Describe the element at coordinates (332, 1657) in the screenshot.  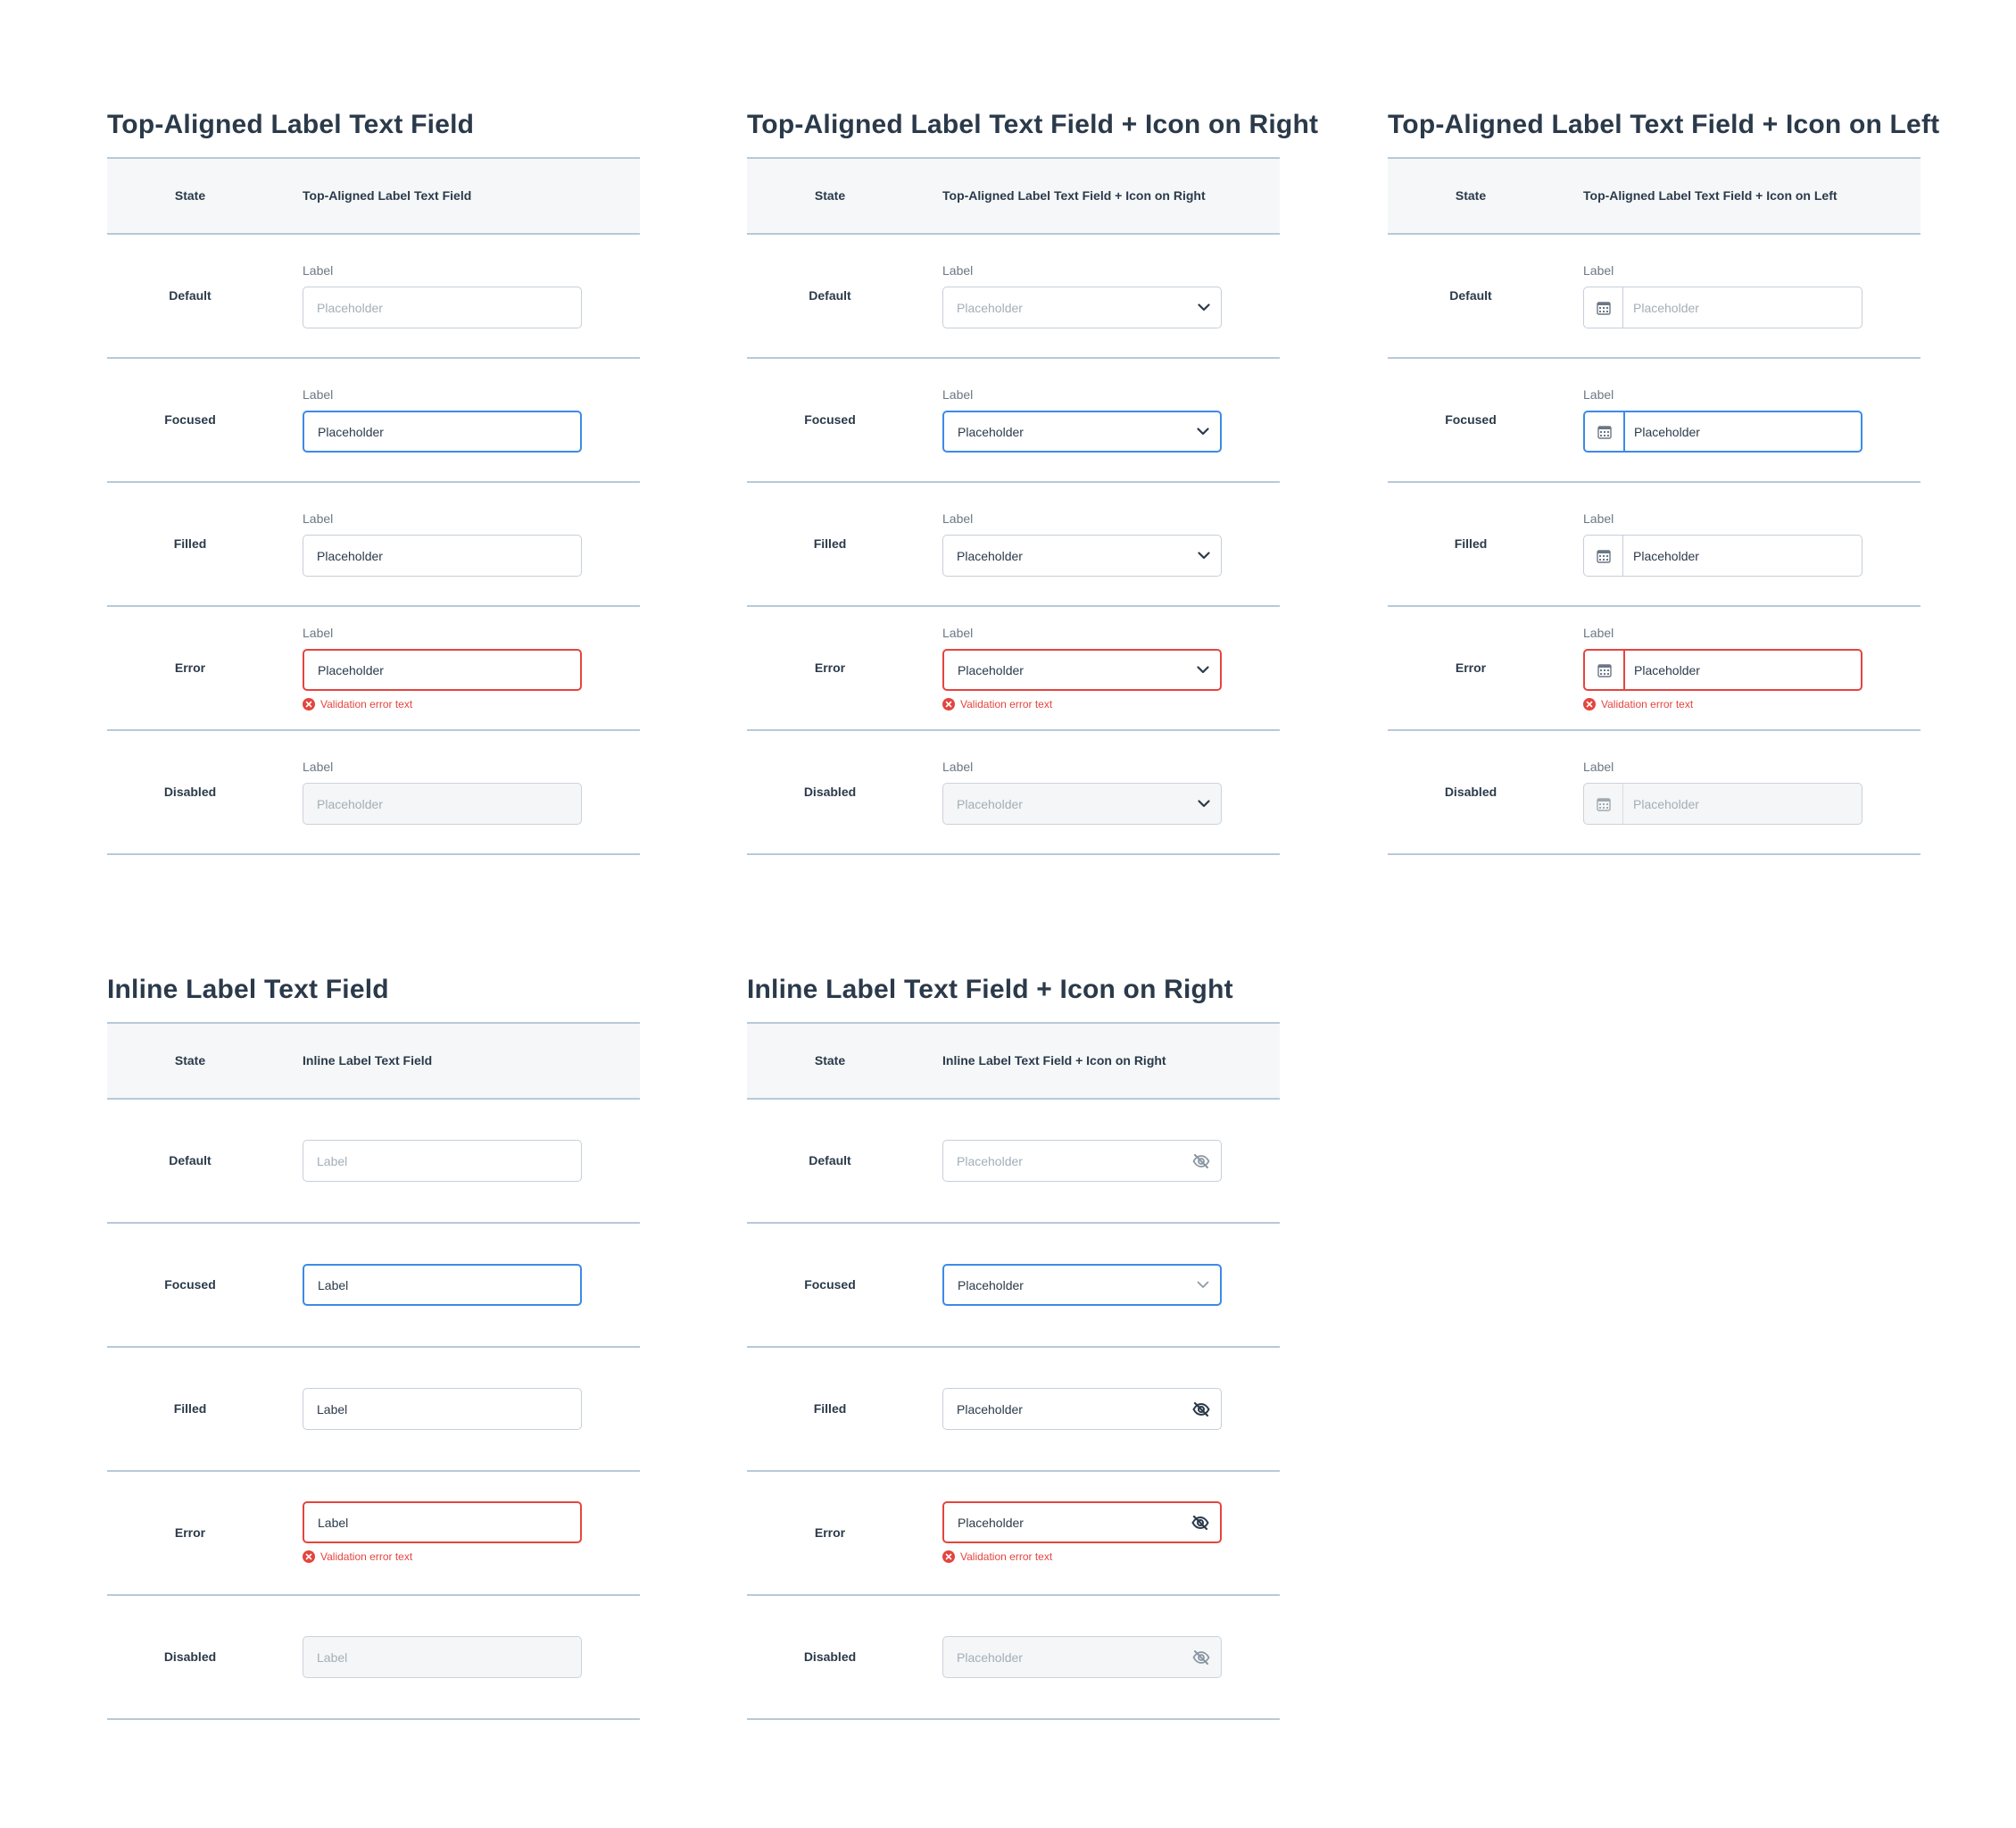
I see `field-placeholder: Label` at that location.